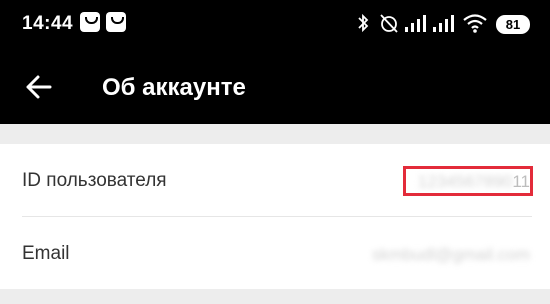 Image resolution: width=550 pixels, height=304 pixels. I want to click on highlight-box, so click(468, 181).